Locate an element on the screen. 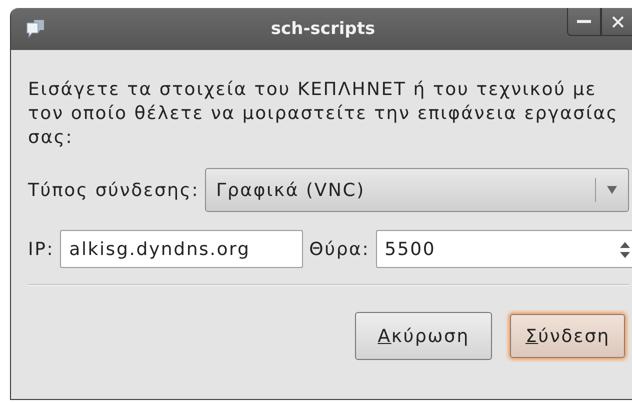 The image size is (632, 403). close-icon is located at coordinates (618, 21).